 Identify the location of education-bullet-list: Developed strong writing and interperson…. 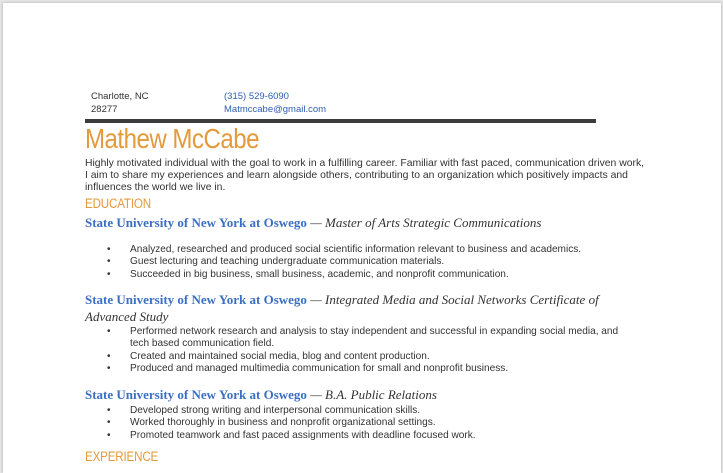
(372, 424).